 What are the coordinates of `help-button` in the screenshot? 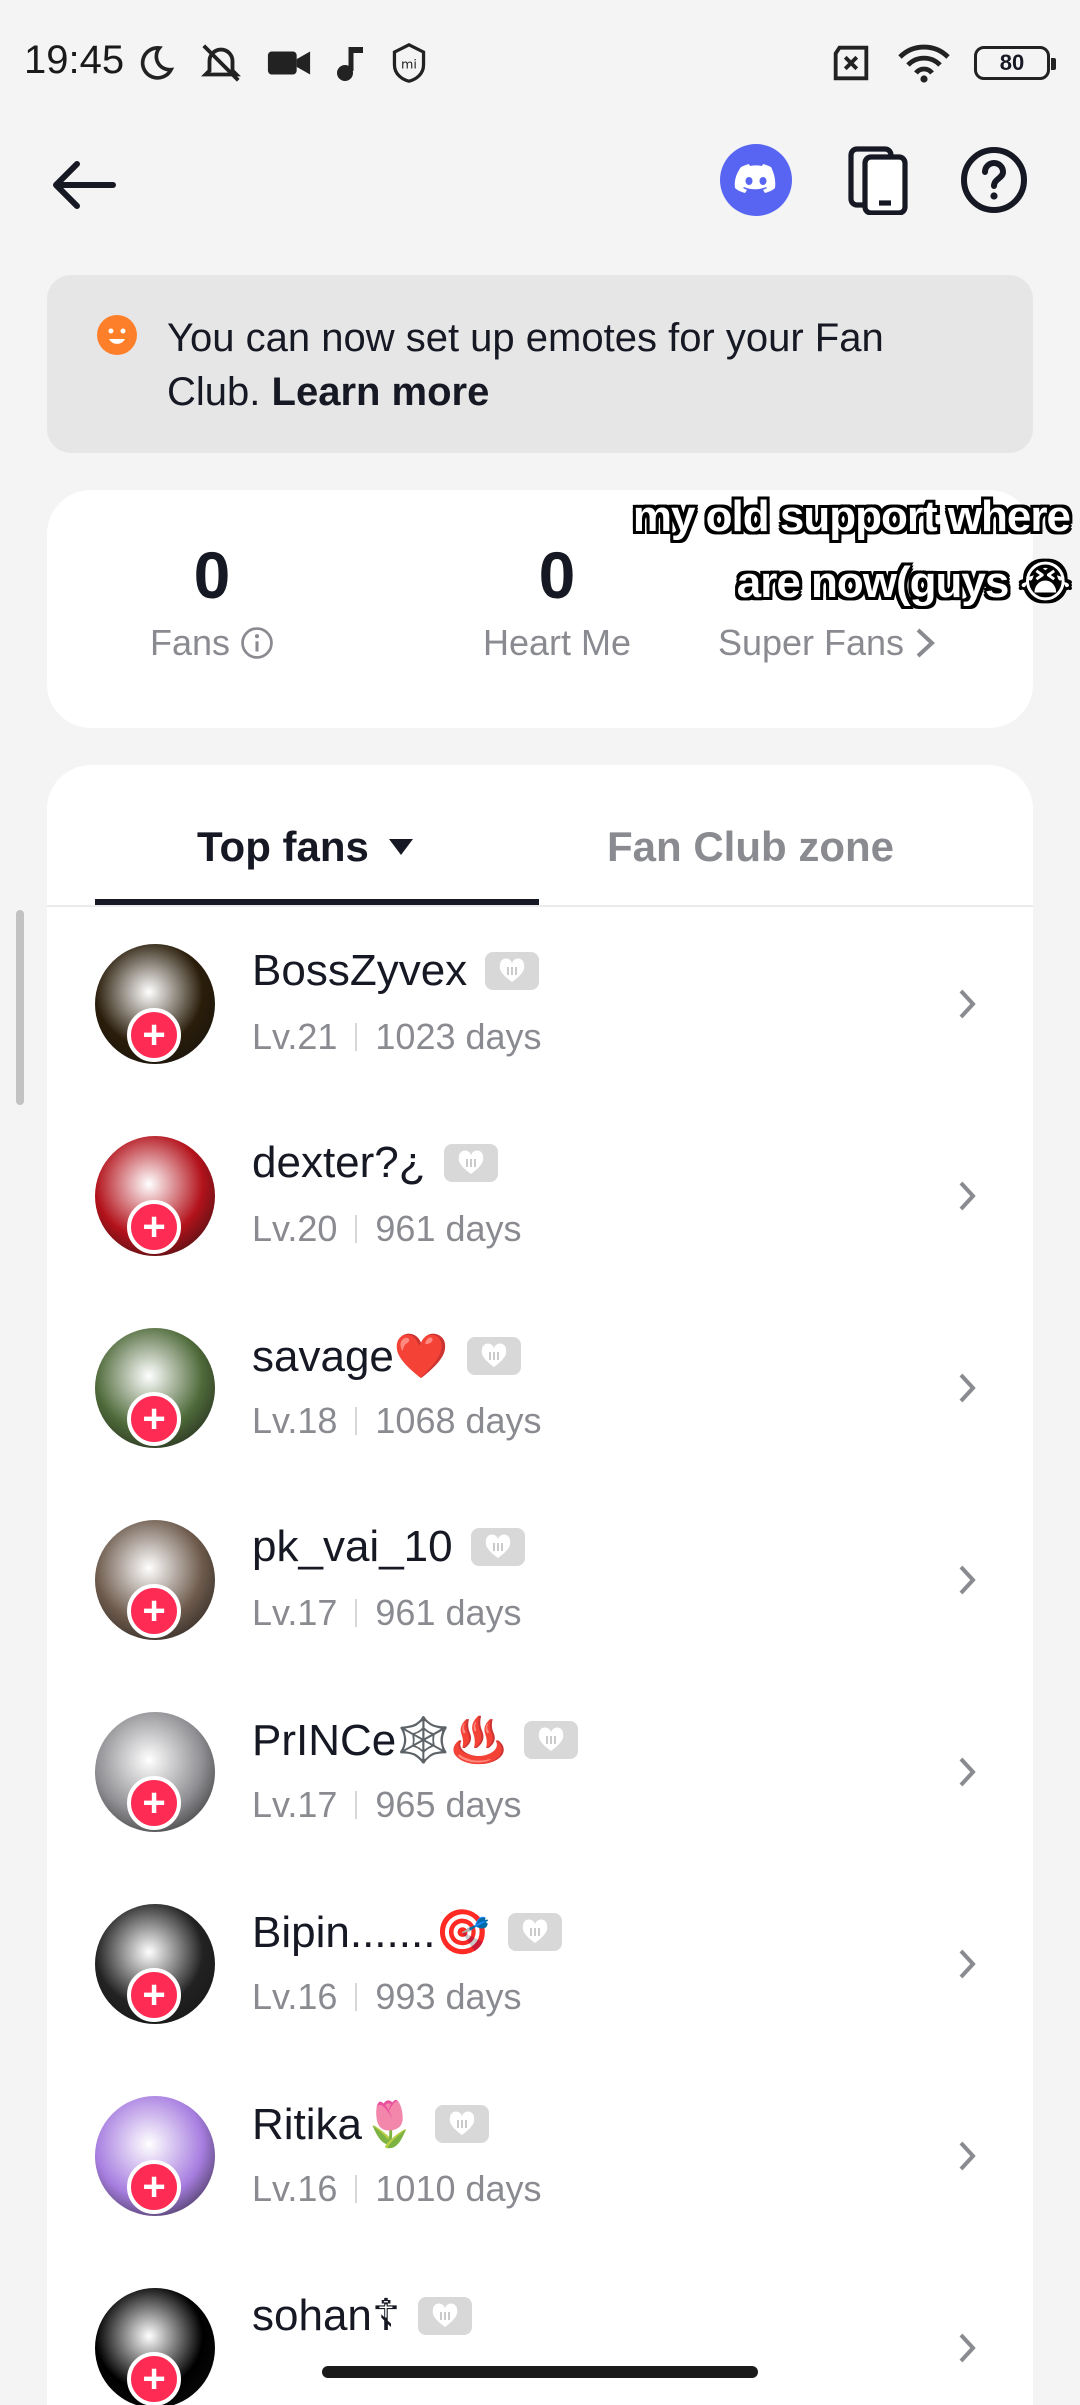 It's located at (994, 180).